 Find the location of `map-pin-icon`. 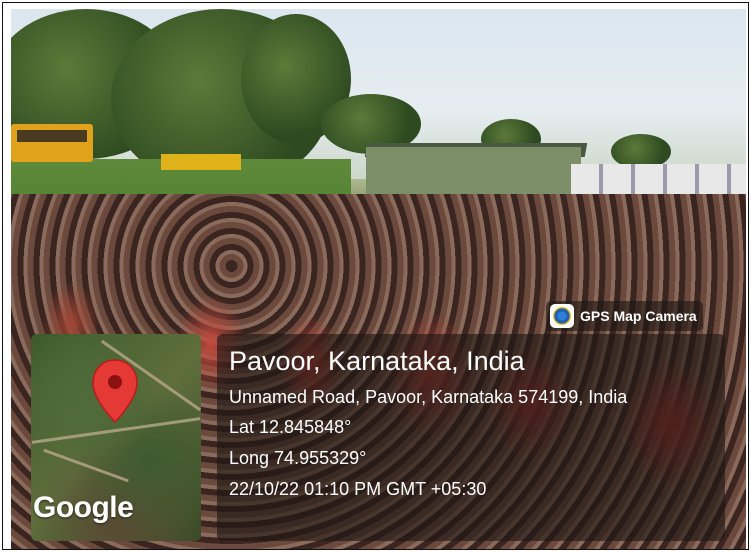

map-pin-icon is located at coordinates (115, 391).